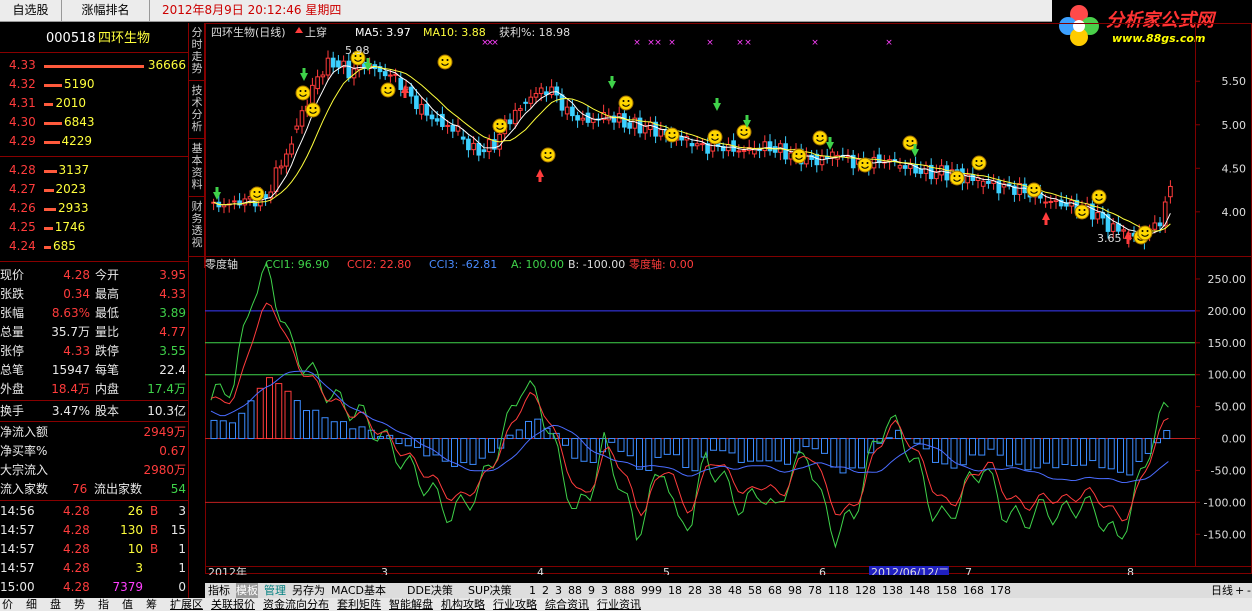  I want to click on indicator-tab: DDE决策, so click(430, 590).